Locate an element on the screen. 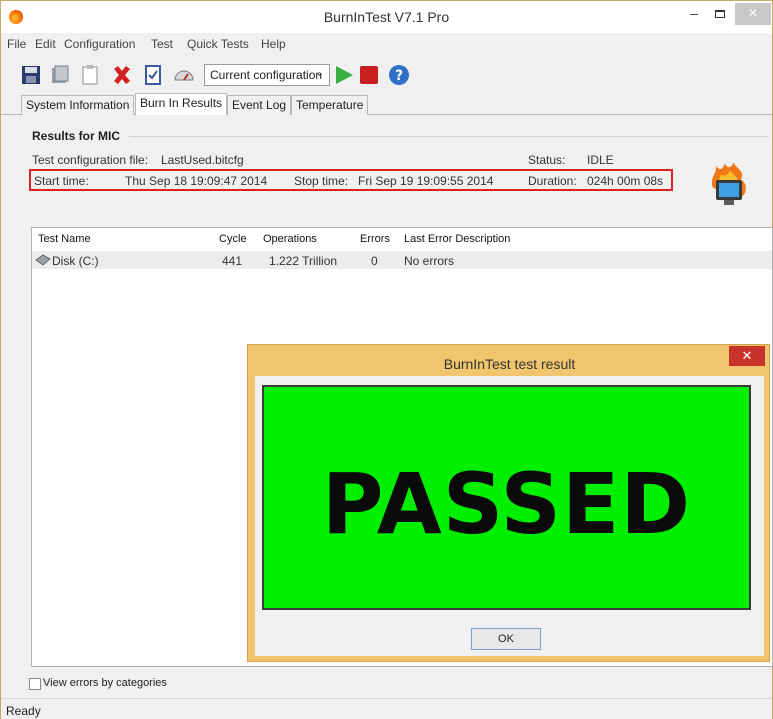 The image size is (773, 719). delete-icon is located at coordinates (122, 75).